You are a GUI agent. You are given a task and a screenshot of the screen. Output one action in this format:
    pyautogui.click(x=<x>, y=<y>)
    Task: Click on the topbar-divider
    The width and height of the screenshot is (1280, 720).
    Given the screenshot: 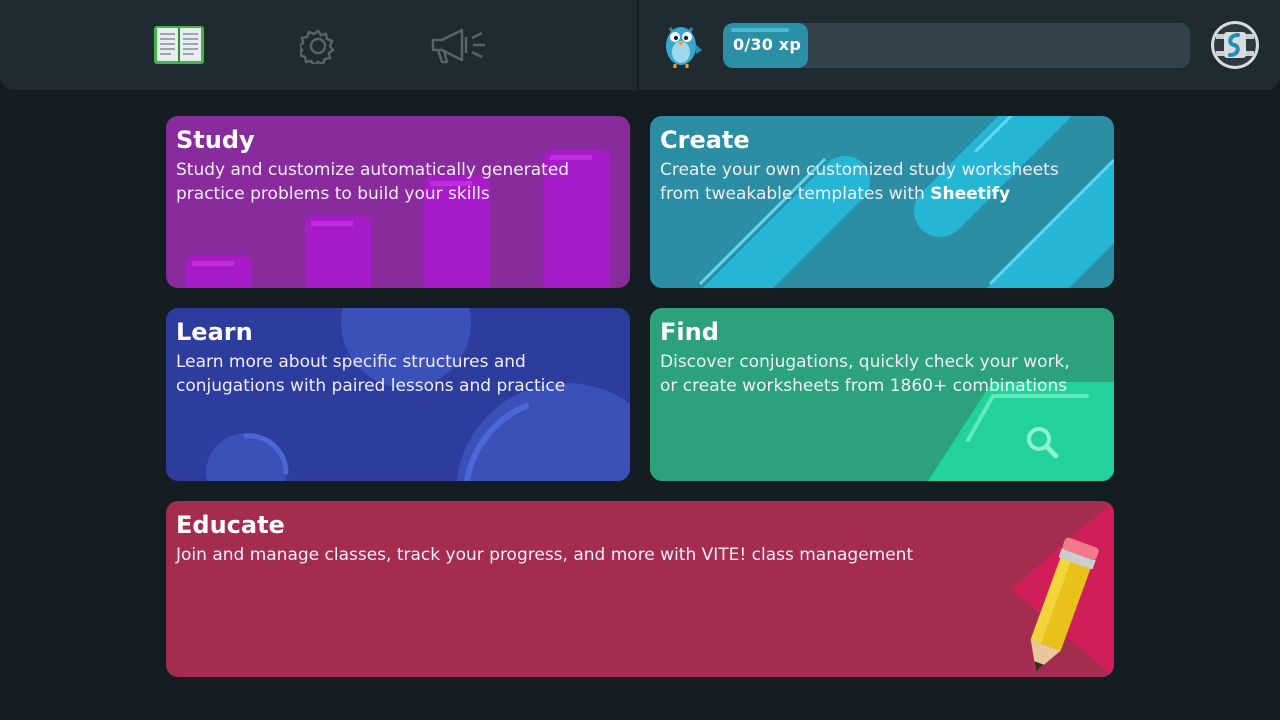 What is the action you would take?
    pyautogui.click(x=638, y=45)
    